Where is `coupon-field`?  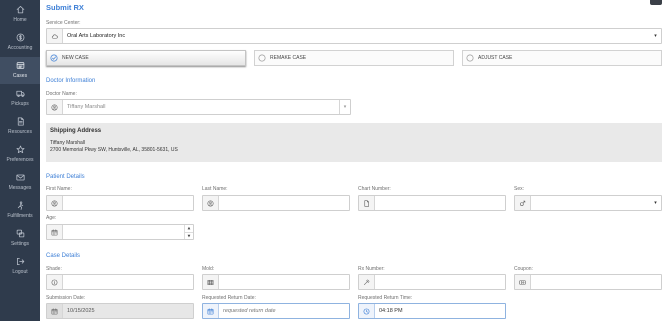
coupon-field is located at coordinates (588, 282).